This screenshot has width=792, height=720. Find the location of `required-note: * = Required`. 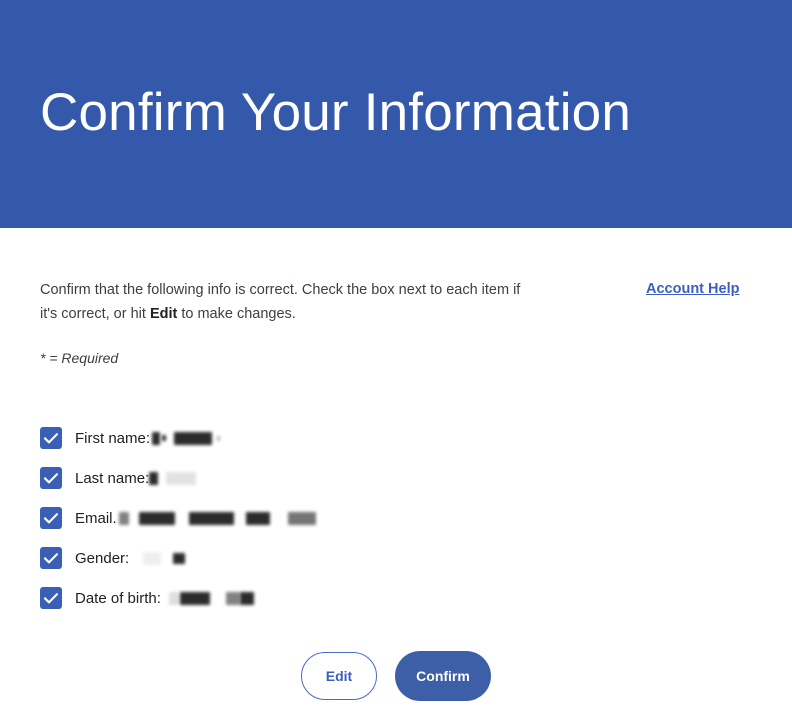

required-note: * = Required is located at coordinates (79, 358).